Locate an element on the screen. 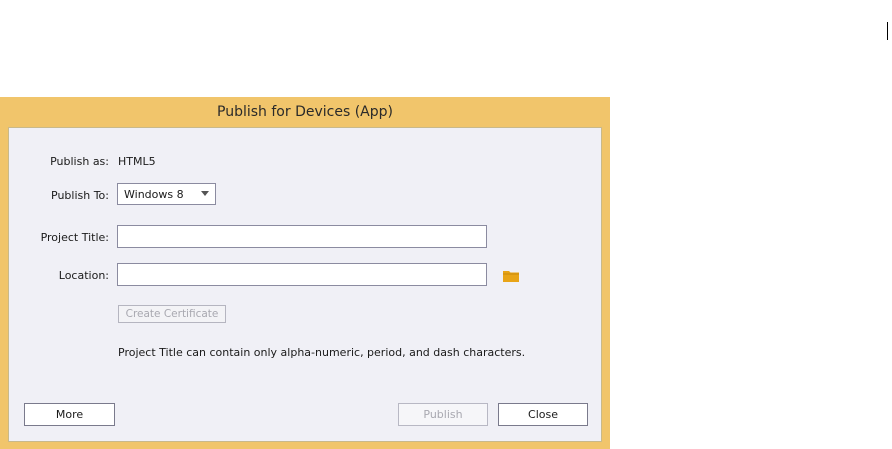 Image resolution: width=892 pixels, height=449 pixels. publish-as-label: Publish as: is located at coordinates (79, 161).